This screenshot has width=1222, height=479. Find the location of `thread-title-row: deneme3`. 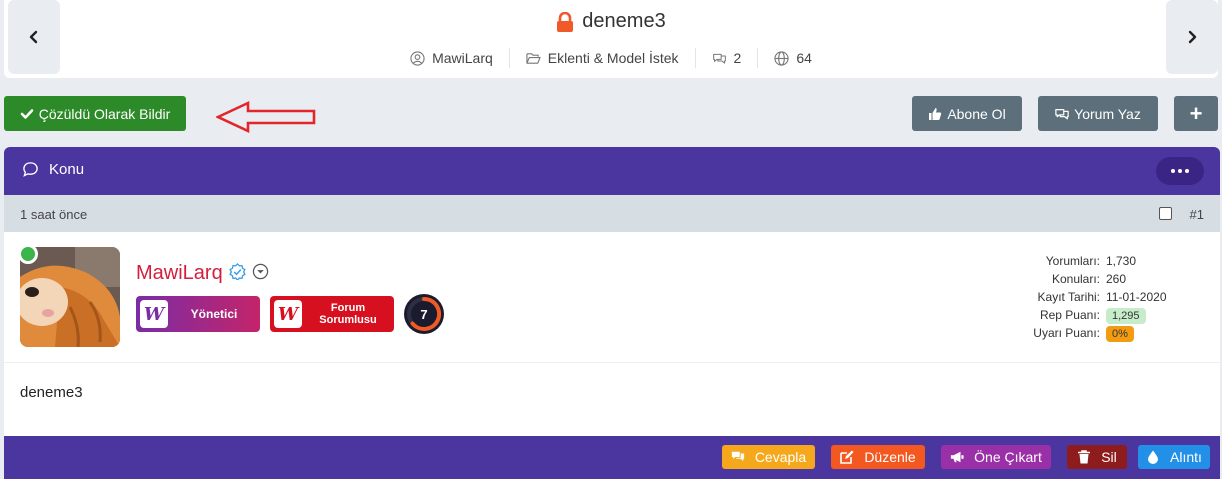

thread-title-row: deneme3 is located at coordinates (611, 21).